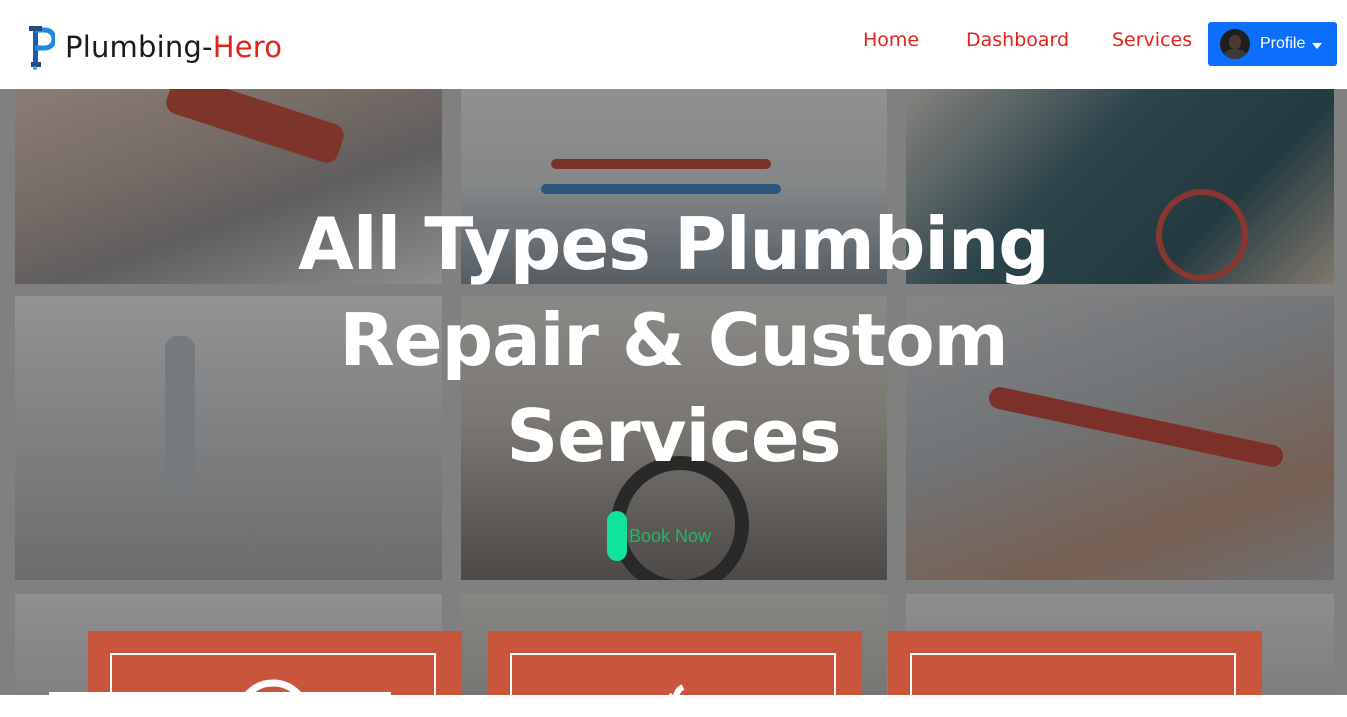 The height and width of the screenshot is (717, 1347). What do you see at coordinates (673, 436) in the screenshot?
I see `hero-title-line: Services` at bounding box center [673, 436].